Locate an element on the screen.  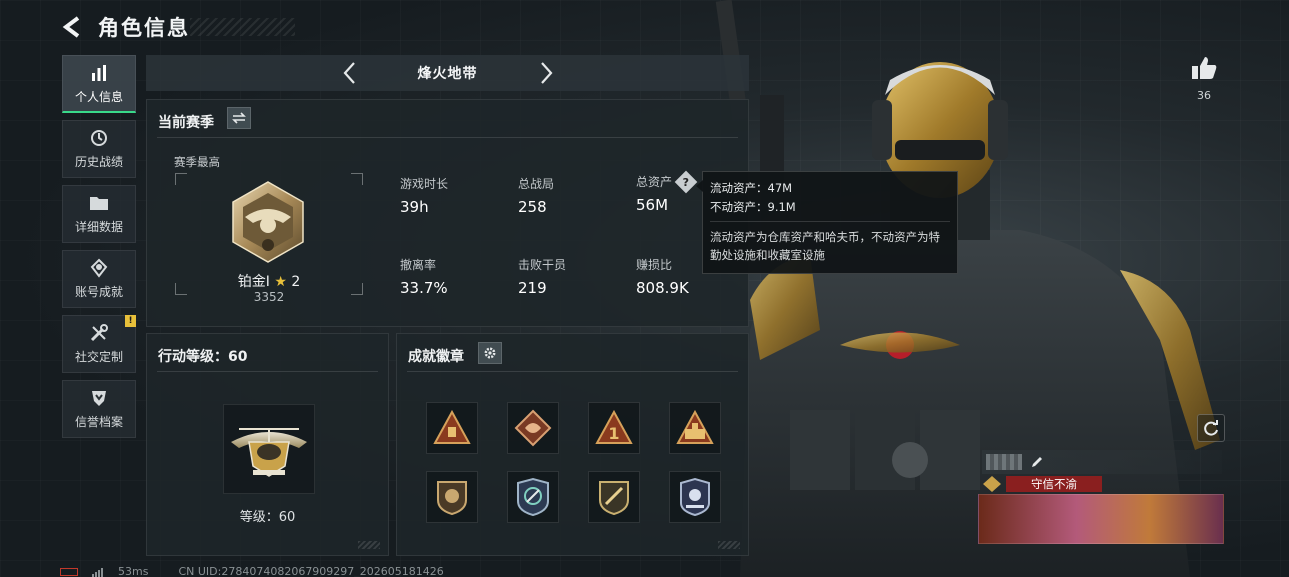
level-icon-frame is located at coordinates (269, 449).